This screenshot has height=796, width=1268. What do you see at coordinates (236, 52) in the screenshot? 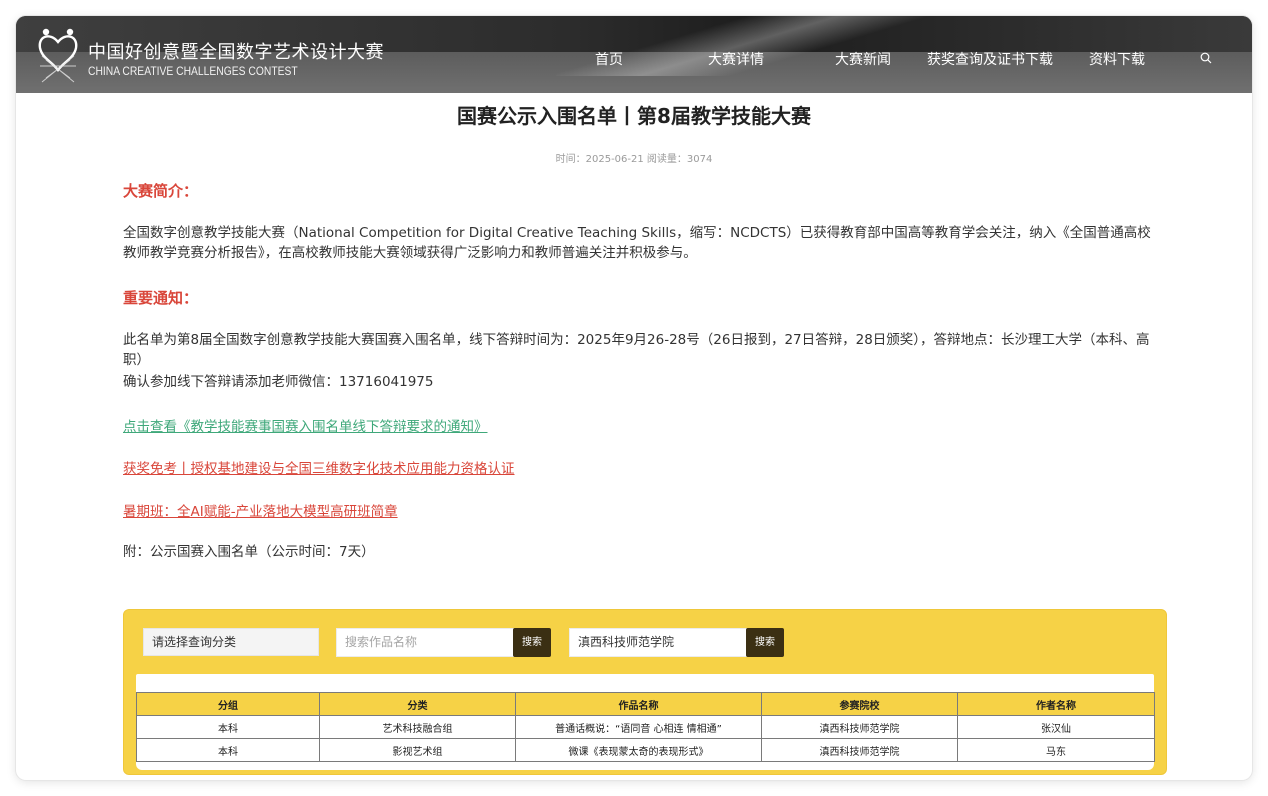
I see `brand-name-cn: 中国好创意暨全国数字艺术设计大赛` at bounding box center [236, 52].